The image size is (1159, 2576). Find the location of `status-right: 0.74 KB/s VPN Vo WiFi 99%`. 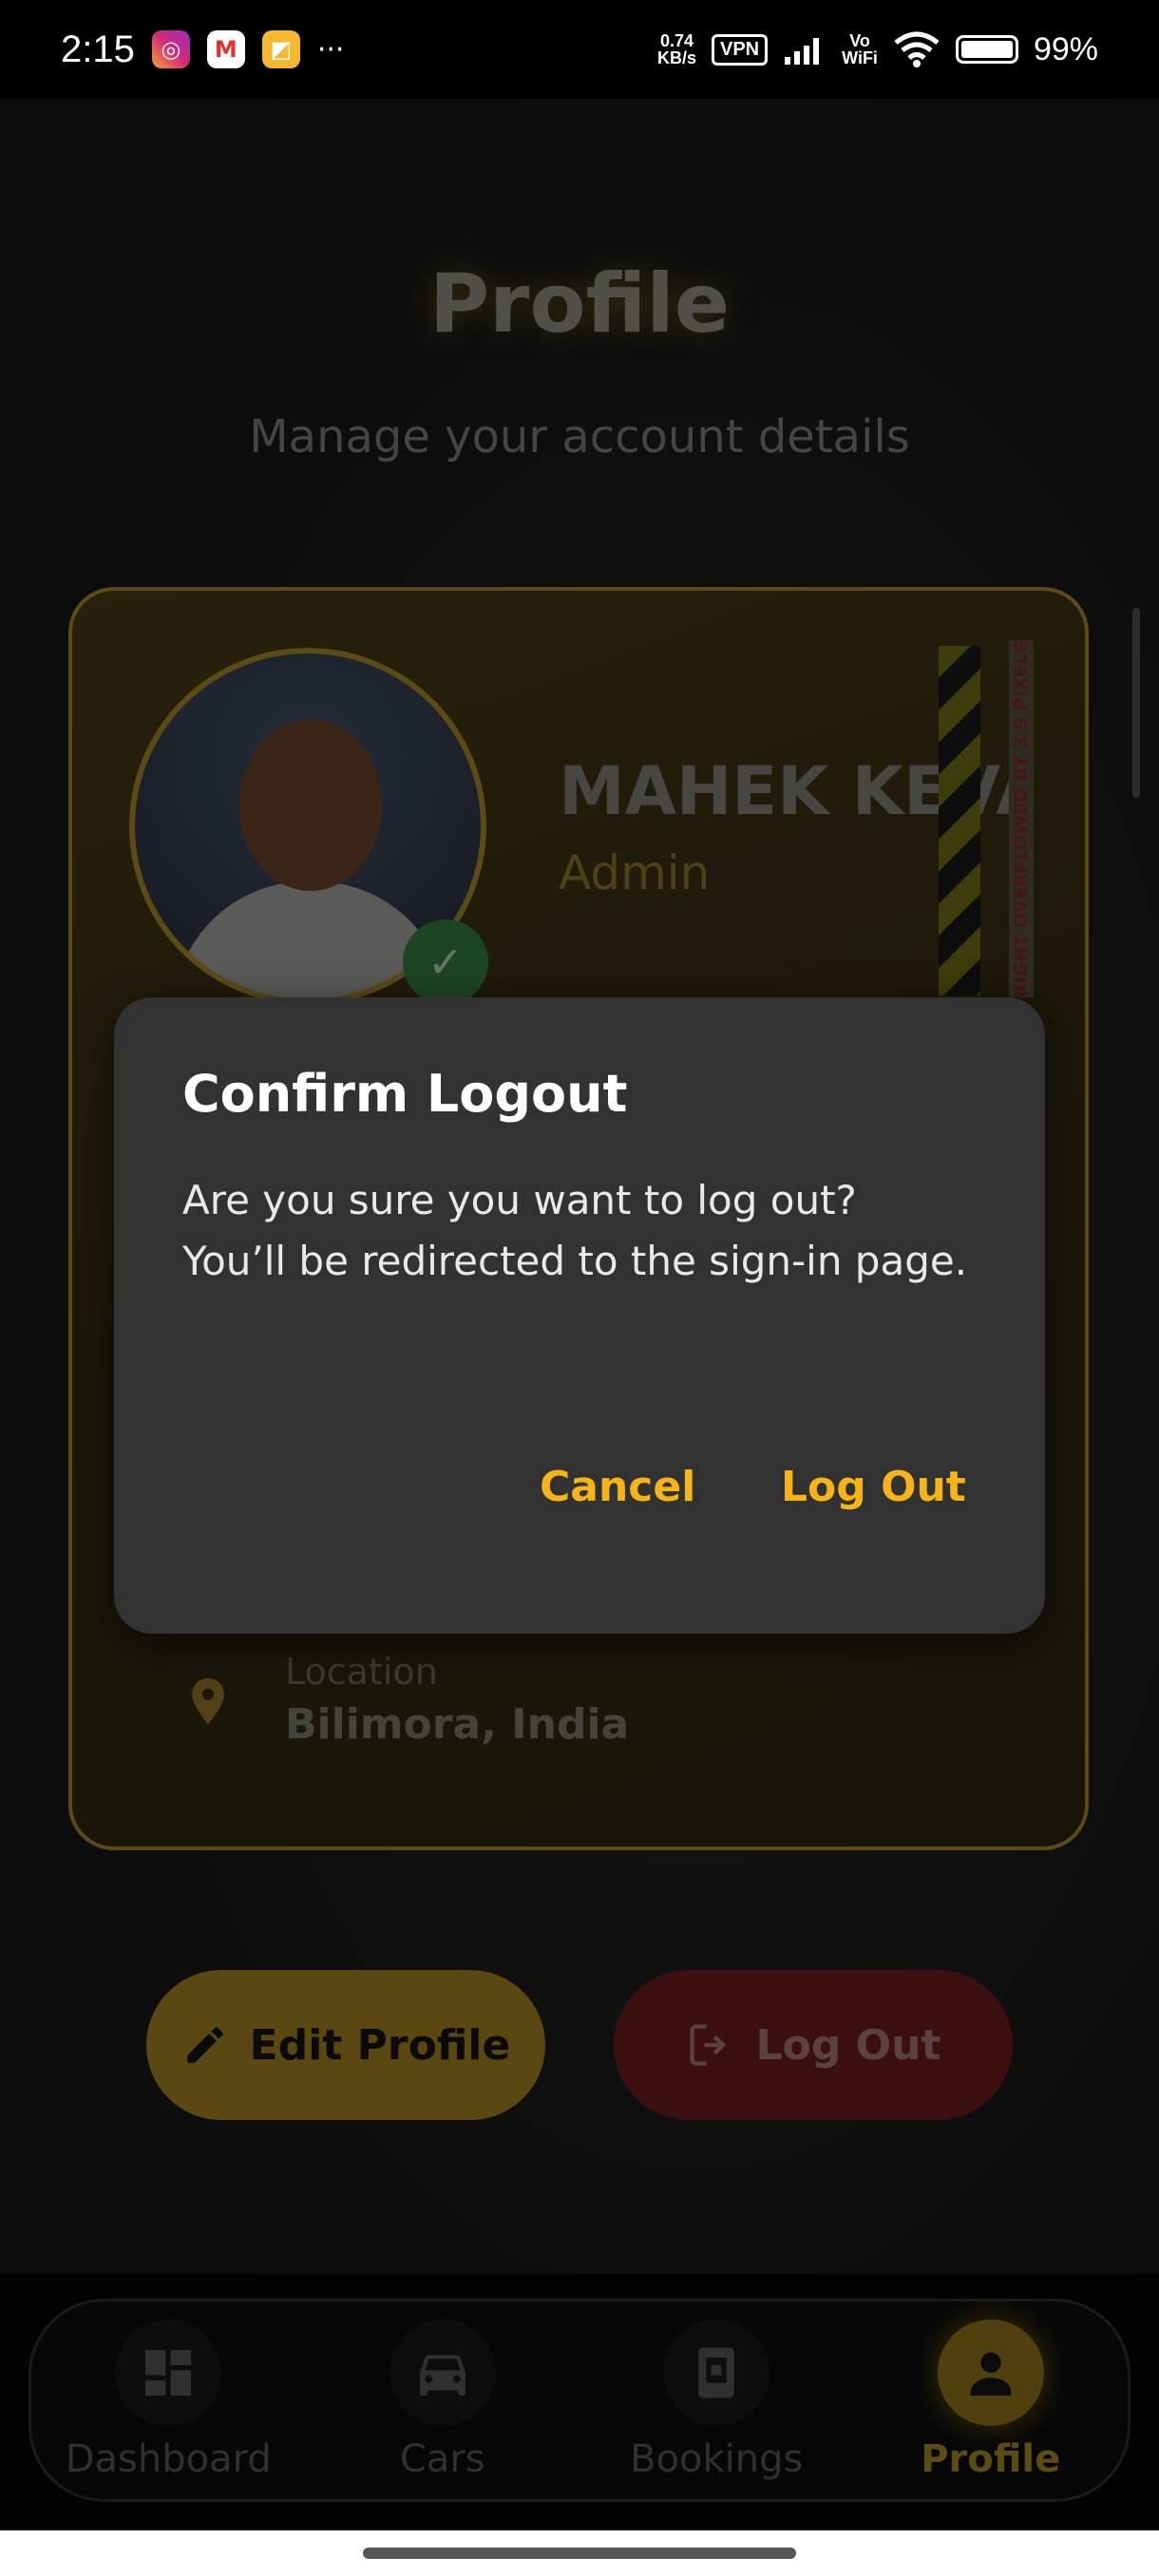

status-right: 0.74 KB/s VPN Vo WiFi 99% is located at coordinates (877, 49).